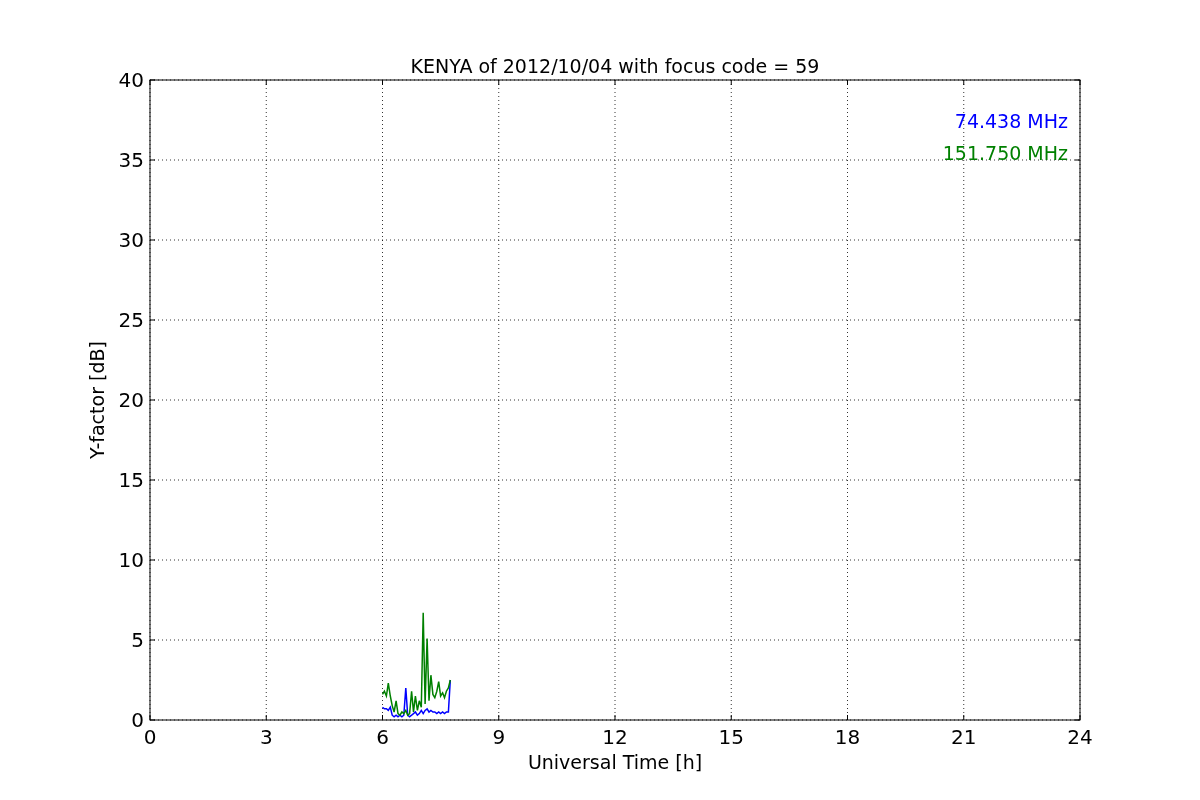 The width and height of the screenshot is (1200, 800). I want to click on legend-label: 74.438 MHz, so click(1011, 121).